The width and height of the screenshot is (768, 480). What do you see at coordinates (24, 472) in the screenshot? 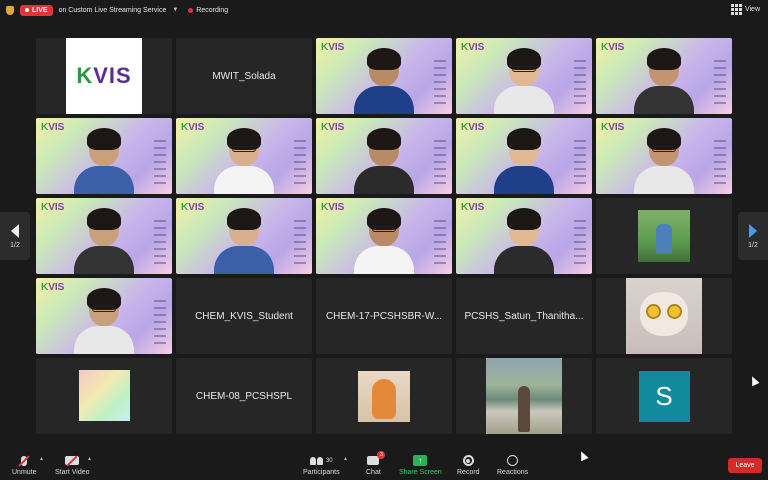
I see `unmute-label: Unmute` at bounding box center [24, 472].